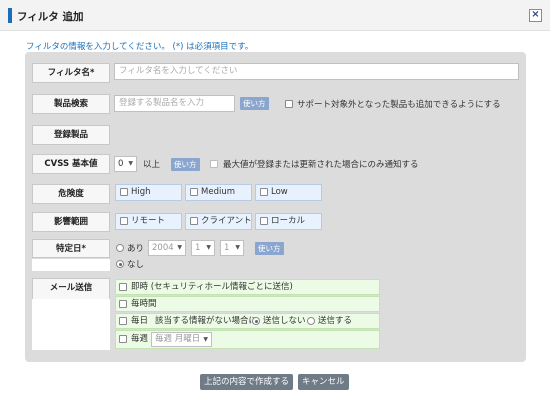 The image size is (550, 408). Describe the element at coordinates (275, 15) in the screenshot. I see `dialog-titlebar: フィルタ 追加 ×` at that location.